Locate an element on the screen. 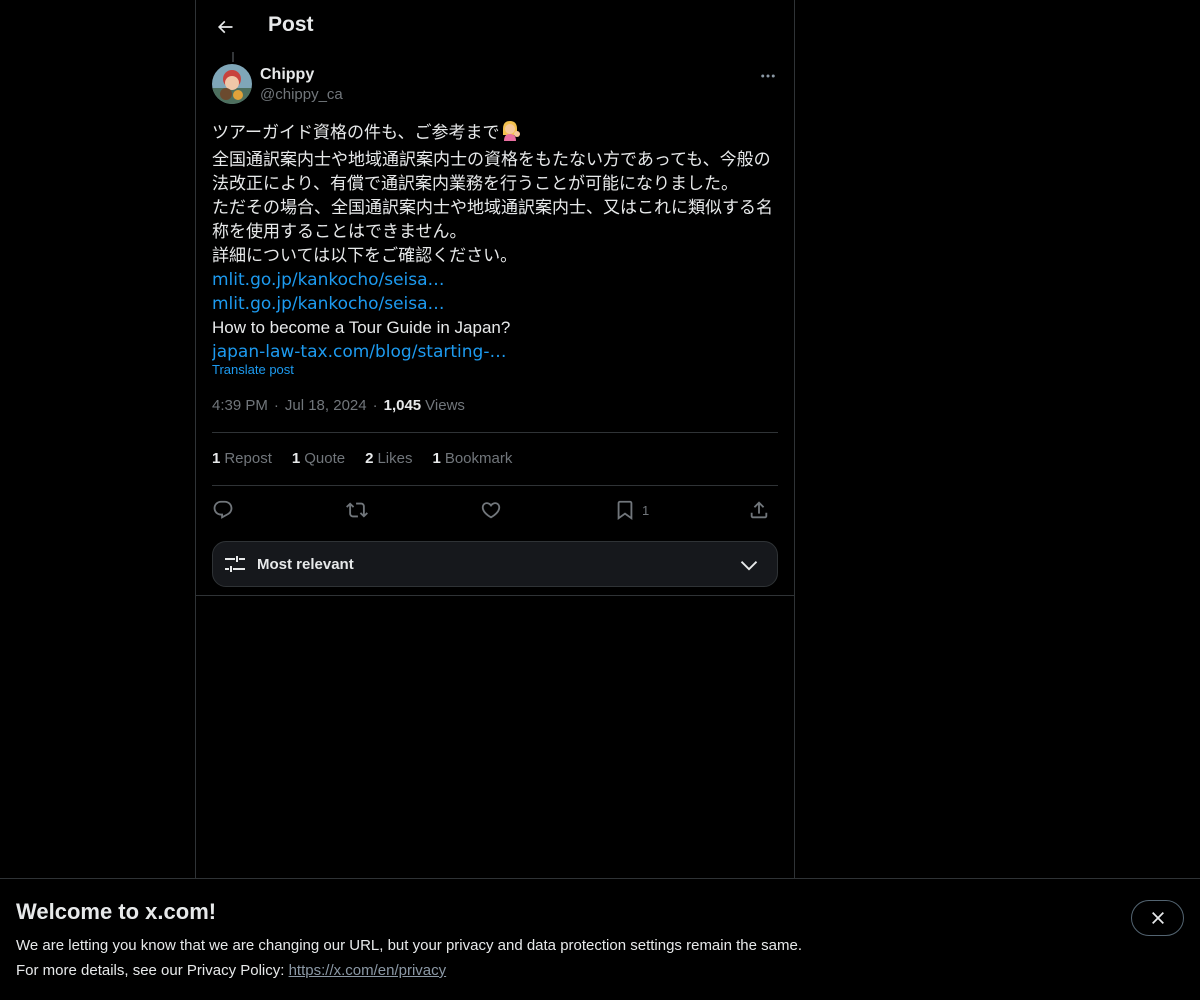 The height and width of the screenshot is (1000, 1200). bookmark-button: 1 is located at coordinates (631, 510).